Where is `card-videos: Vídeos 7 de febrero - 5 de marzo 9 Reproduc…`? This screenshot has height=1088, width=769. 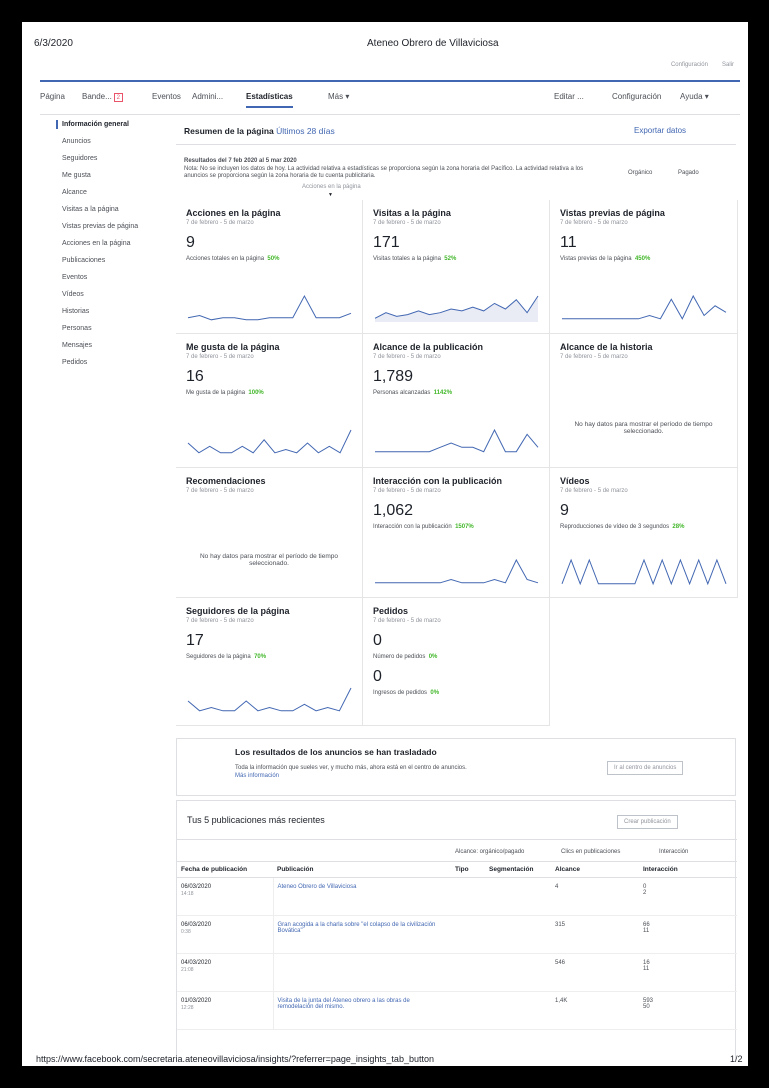
card-videos: Vídeos 7 de febrero - 5 de marzo 9 Reproduc… is located at coordinates (644, 533).